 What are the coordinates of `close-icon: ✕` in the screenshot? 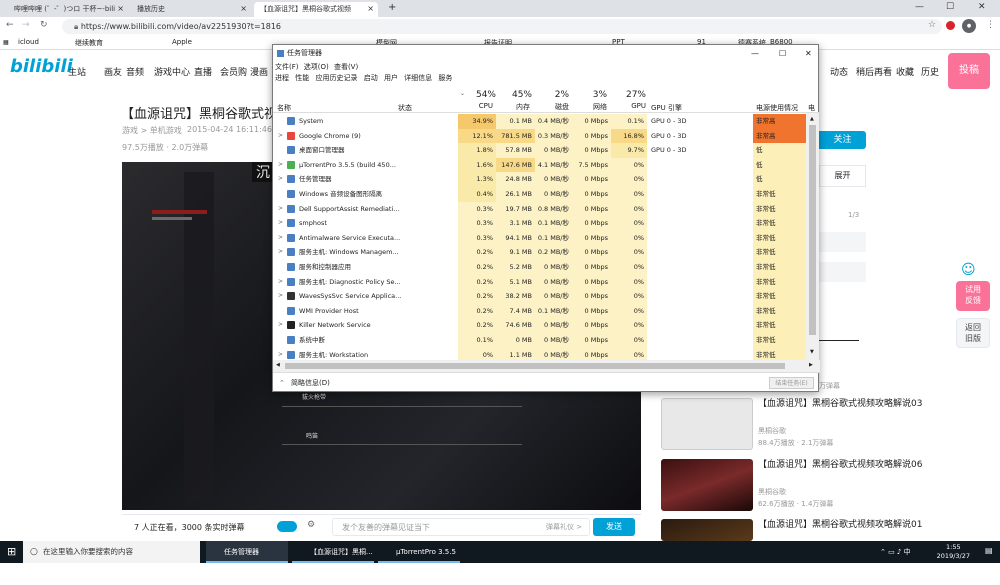 It's located at (808, 53).